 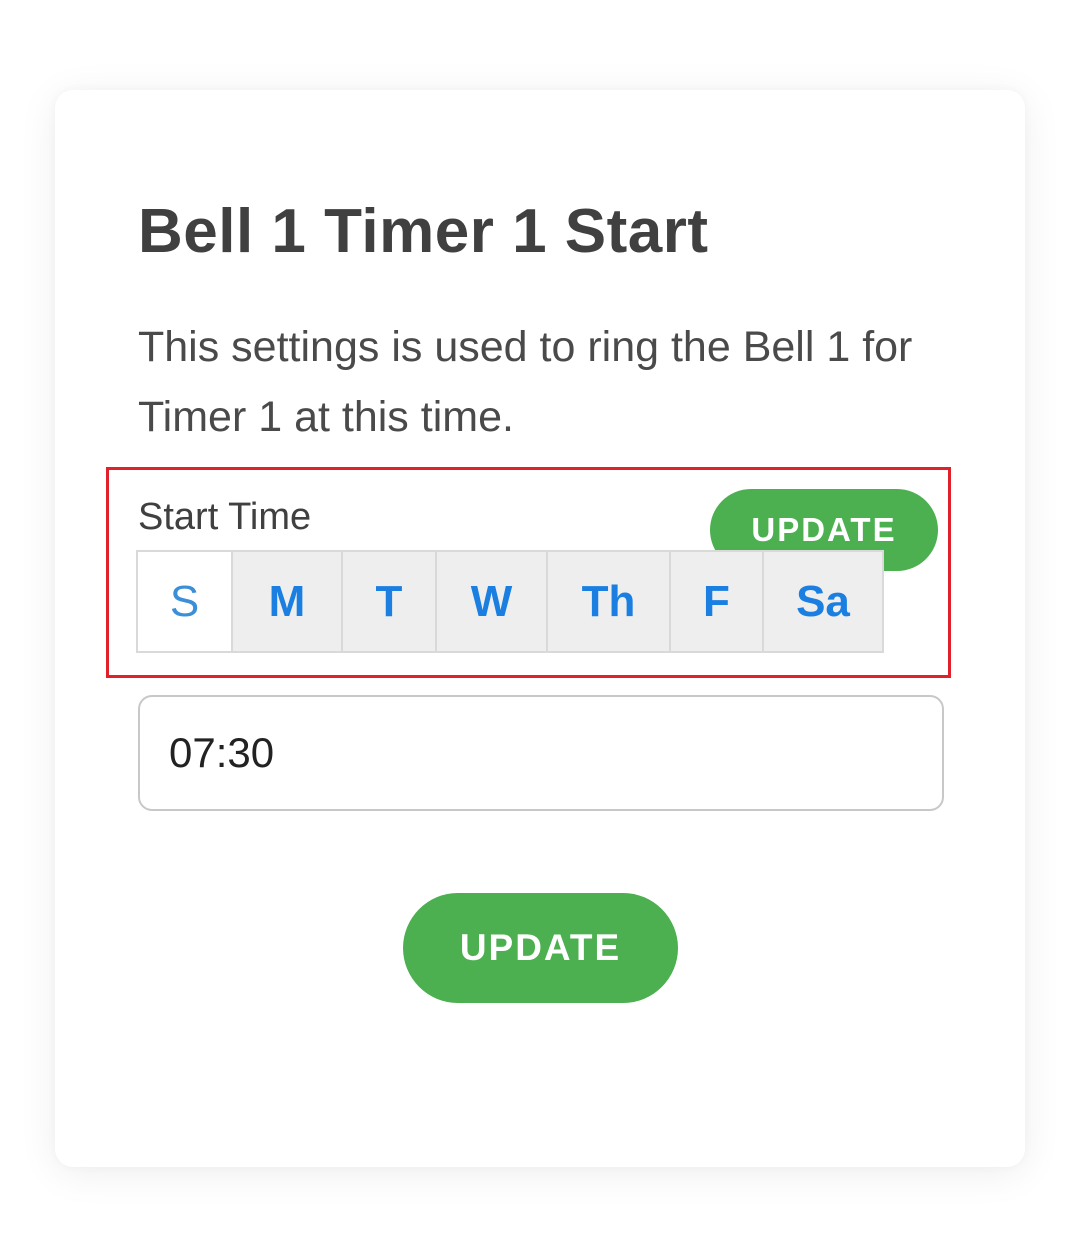 What do you see at coordinates (715, 601) in the screenshot?
I see `day-button-friday: F` at bounding box center [715, 601].